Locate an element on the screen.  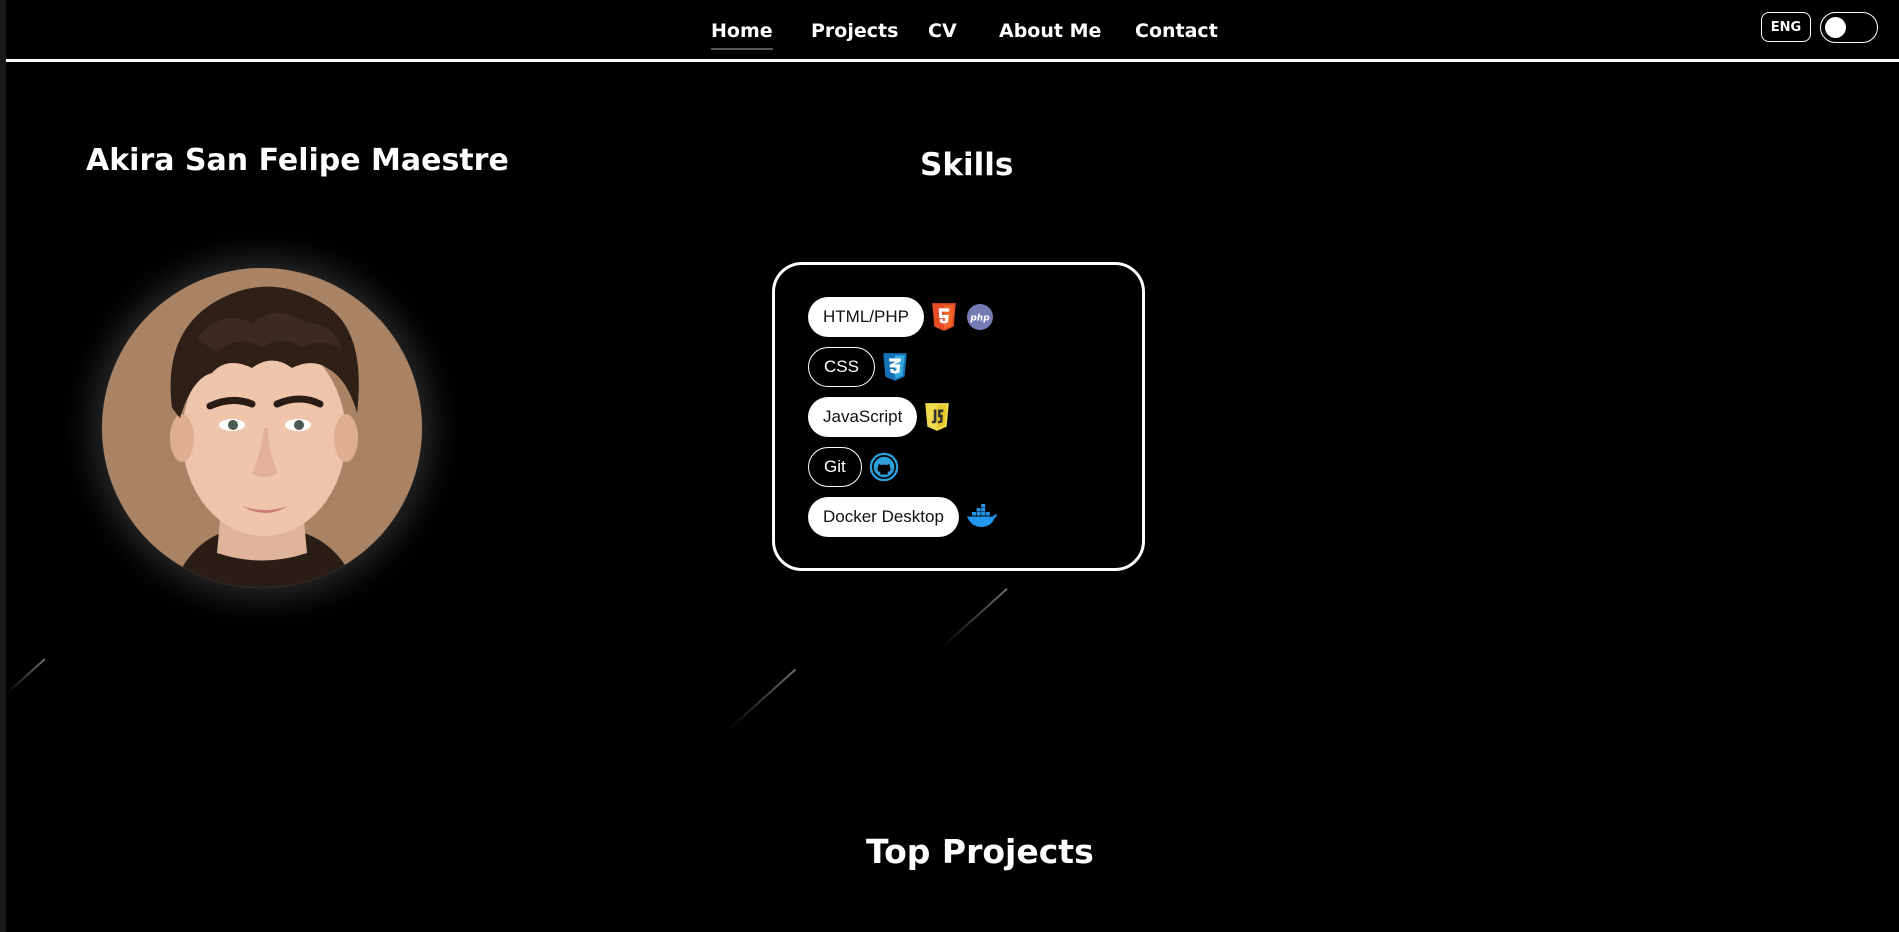
php-icon: php is located at coordinates (980, 317).